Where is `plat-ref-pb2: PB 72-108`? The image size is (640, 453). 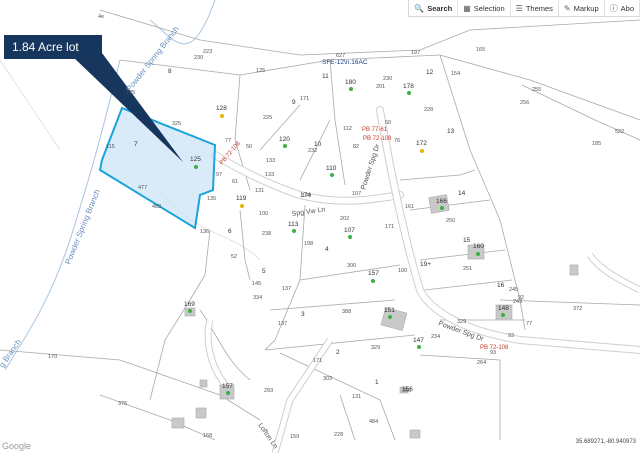
plat-ref-pb2: PB 72-108 is located at coordinates (377, 139).